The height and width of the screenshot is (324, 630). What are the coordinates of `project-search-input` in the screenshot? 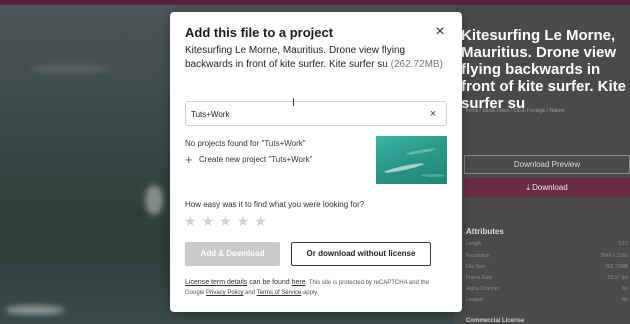 It's located at (303, 114).